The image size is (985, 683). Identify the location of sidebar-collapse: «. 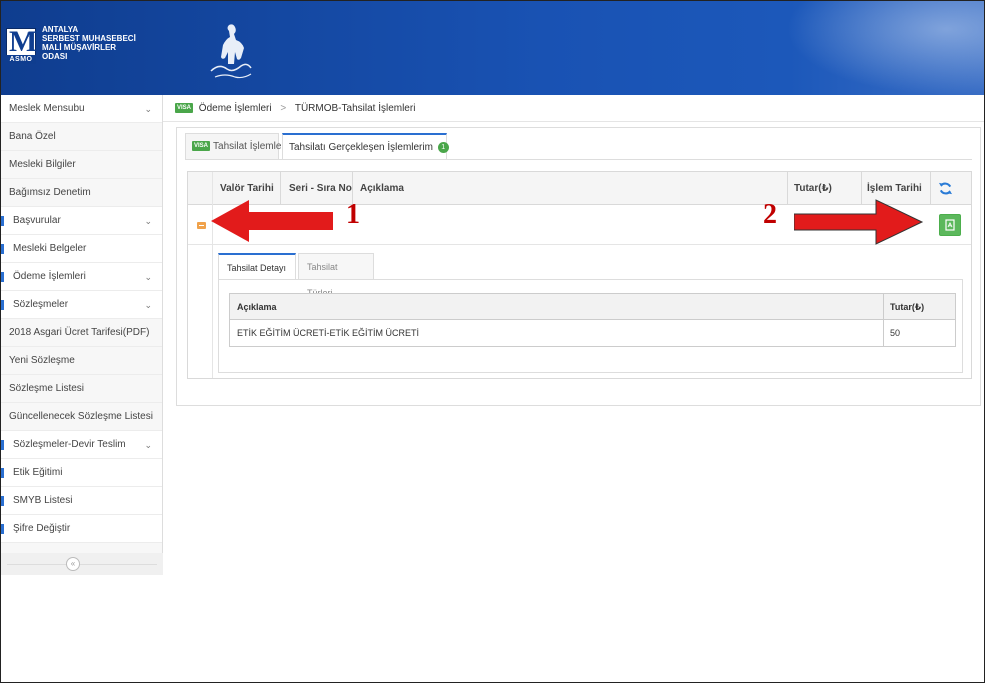
(82, 564).